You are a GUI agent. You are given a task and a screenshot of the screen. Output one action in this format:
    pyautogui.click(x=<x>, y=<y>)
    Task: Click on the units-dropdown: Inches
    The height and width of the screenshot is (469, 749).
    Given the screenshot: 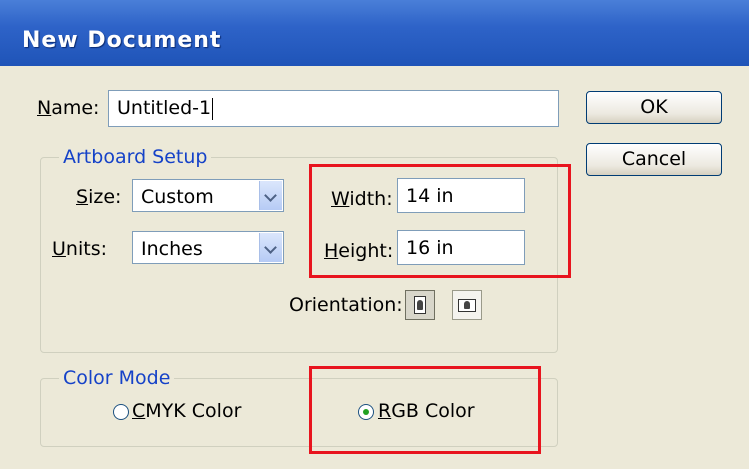 What is the action you would take?
    pyautogui.click(x=208, y=247)
    